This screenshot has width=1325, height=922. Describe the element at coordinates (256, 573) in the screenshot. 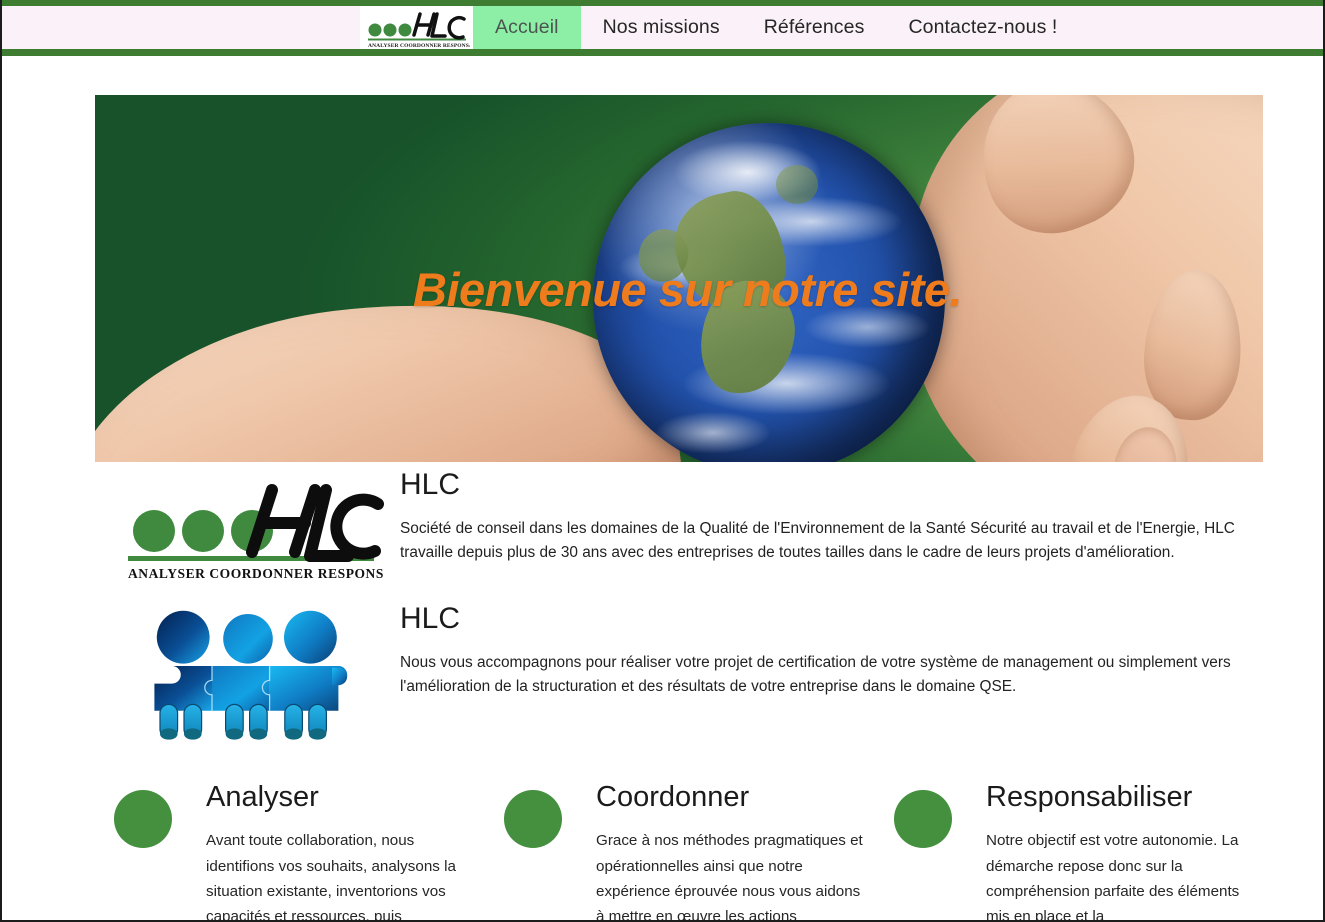

I see `logo-tagline: ANALYSER COORDONNER RESPONSABILISER` at that location.